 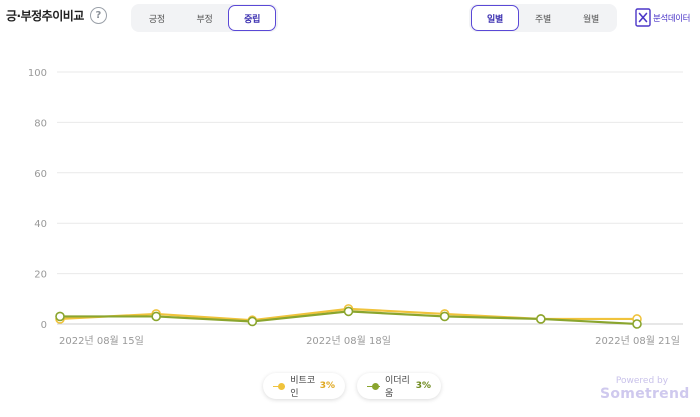 I want to click on tab-weekly: 주별, so click(x=543, y=18).